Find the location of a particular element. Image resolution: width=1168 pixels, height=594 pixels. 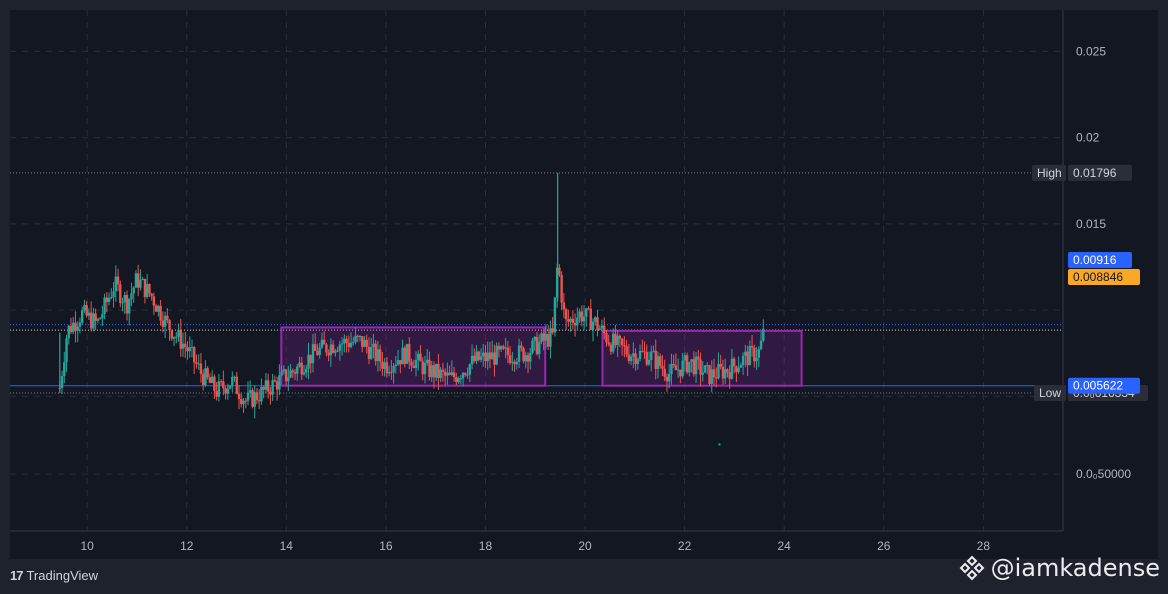

x-tick-label: 26 is located at coordinates (884, 546).